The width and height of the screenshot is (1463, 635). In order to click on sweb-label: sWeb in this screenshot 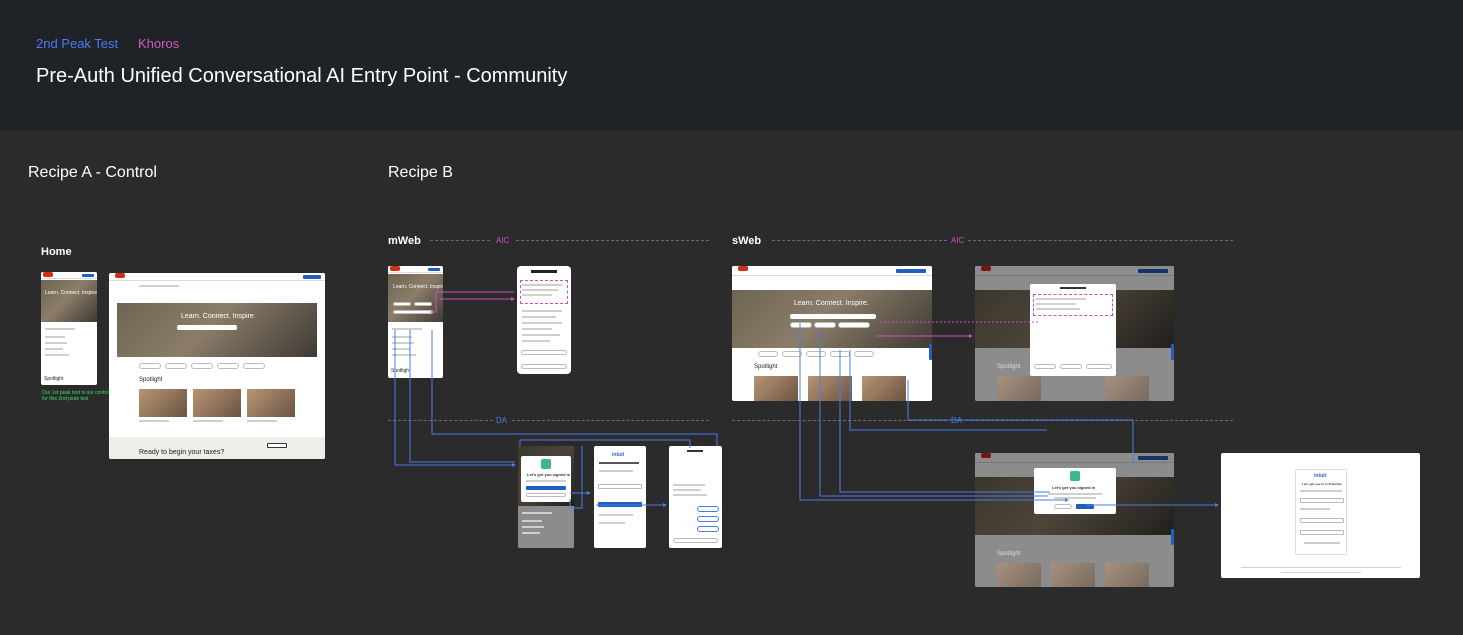, I will do `click(747, 241)`.